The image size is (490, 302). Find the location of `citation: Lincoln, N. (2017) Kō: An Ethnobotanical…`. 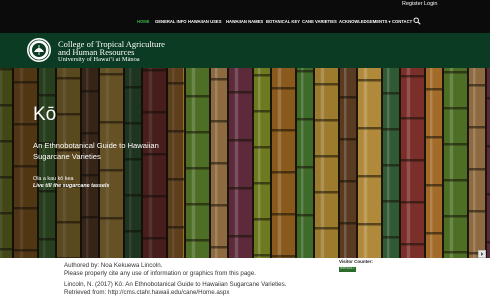

citation: Lincoln, N. (2017) Kō: An Ethnobotanical… is located at coordinates (175, 284).